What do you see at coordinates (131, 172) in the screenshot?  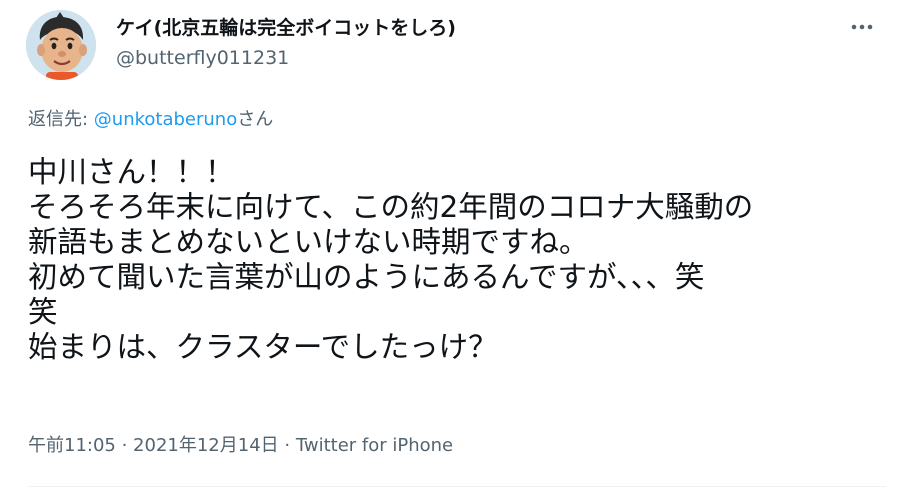 I see `tweet-text-line: 中川さん！！！` at bounding box center [131, 172].